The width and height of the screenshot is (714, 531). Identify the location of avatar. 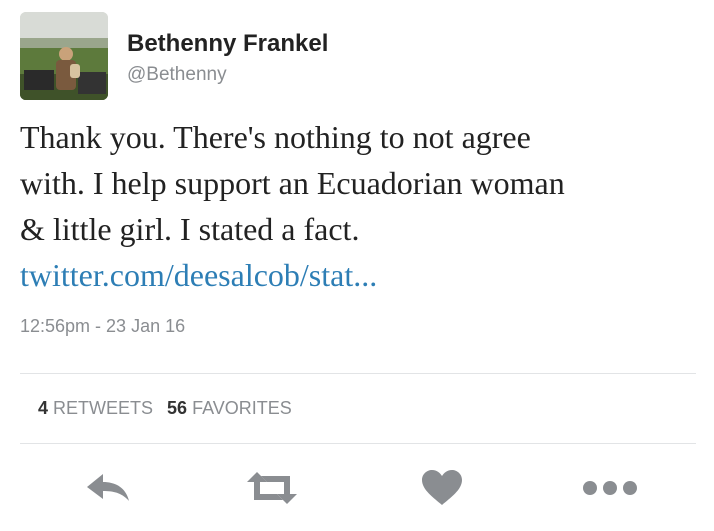
(64, 56).